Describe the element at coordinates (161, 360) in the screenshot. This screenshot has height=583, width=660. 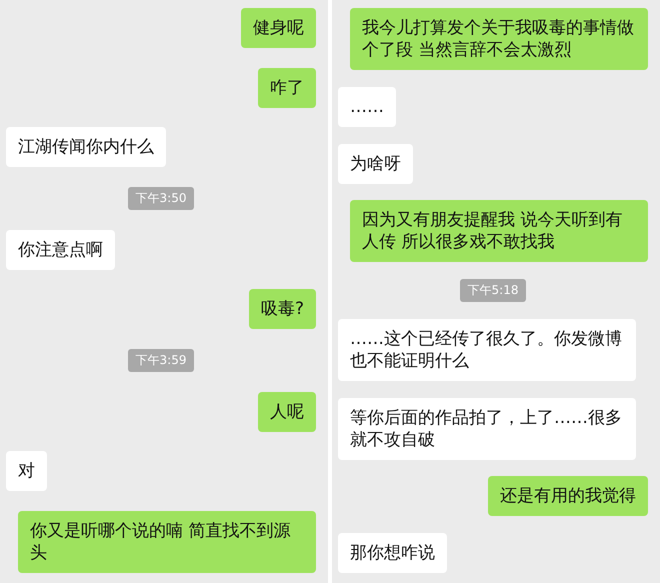
I see `timestamp: 下午3:59` at that location.